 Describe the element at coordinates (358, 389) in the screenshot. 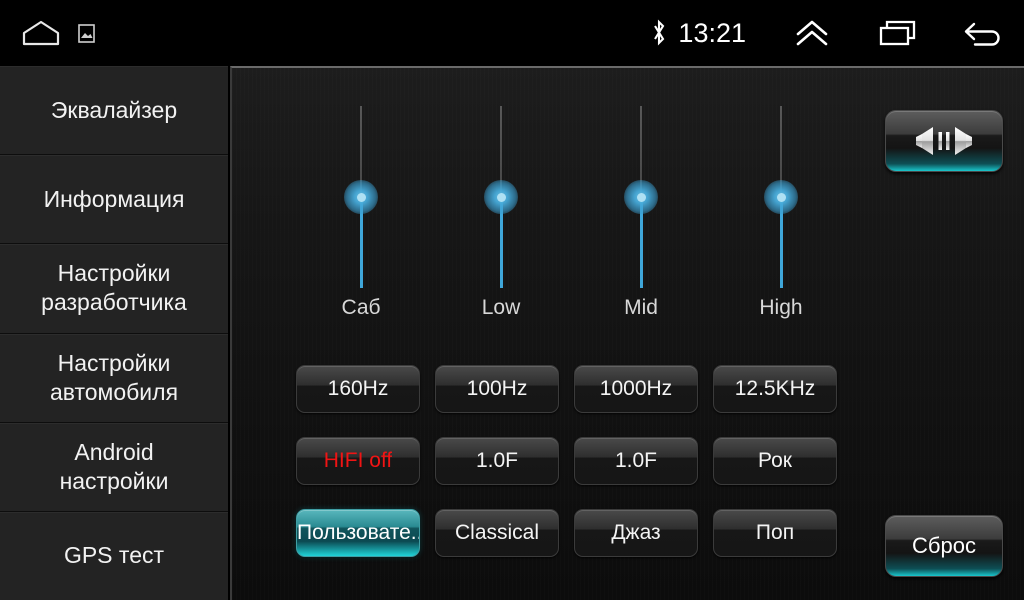

I see `eq-button-160hz: 160Hz` at that location.